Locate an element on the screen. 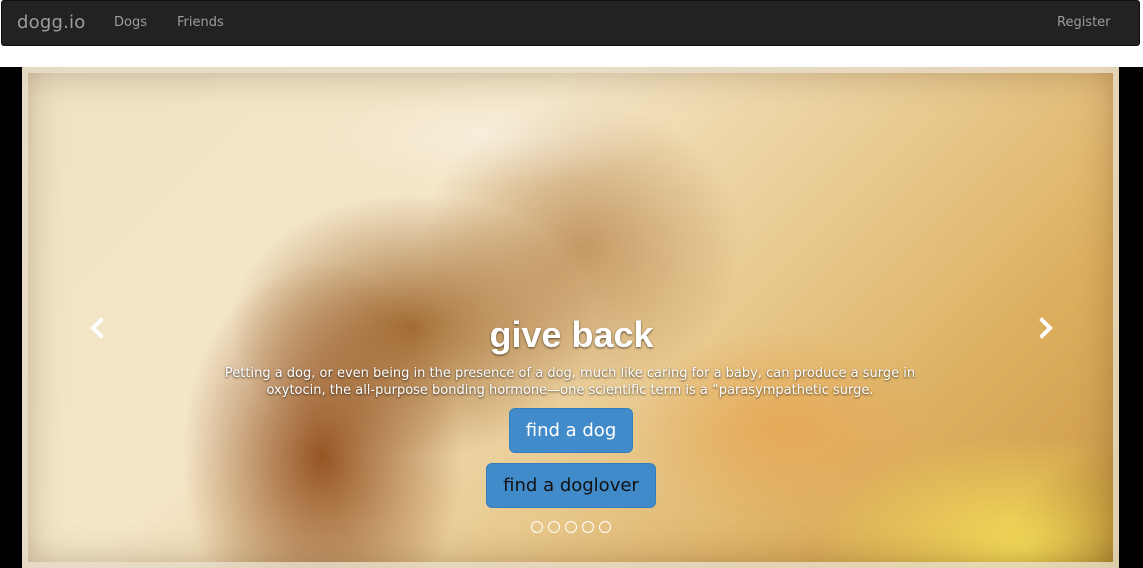 This screenshot has height=568, width=1143. carousel-indicators is located at coordinates (571, 527).